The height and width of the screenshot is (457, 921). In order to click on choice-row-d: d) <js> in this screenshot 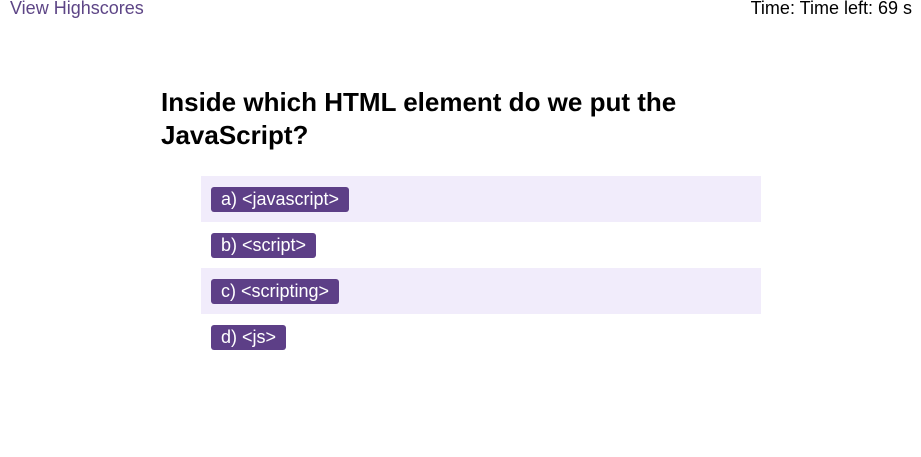, I will do `click(481, 337)`.